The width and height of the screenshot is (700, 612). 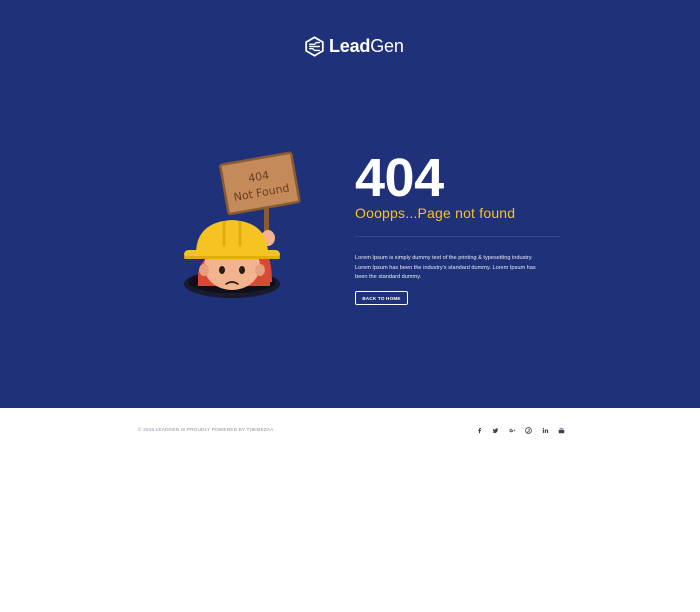 What do you see at coordinates (529, 430) in the screenshot?
I see `pinterest-icon` at bounding box center [529, 430].